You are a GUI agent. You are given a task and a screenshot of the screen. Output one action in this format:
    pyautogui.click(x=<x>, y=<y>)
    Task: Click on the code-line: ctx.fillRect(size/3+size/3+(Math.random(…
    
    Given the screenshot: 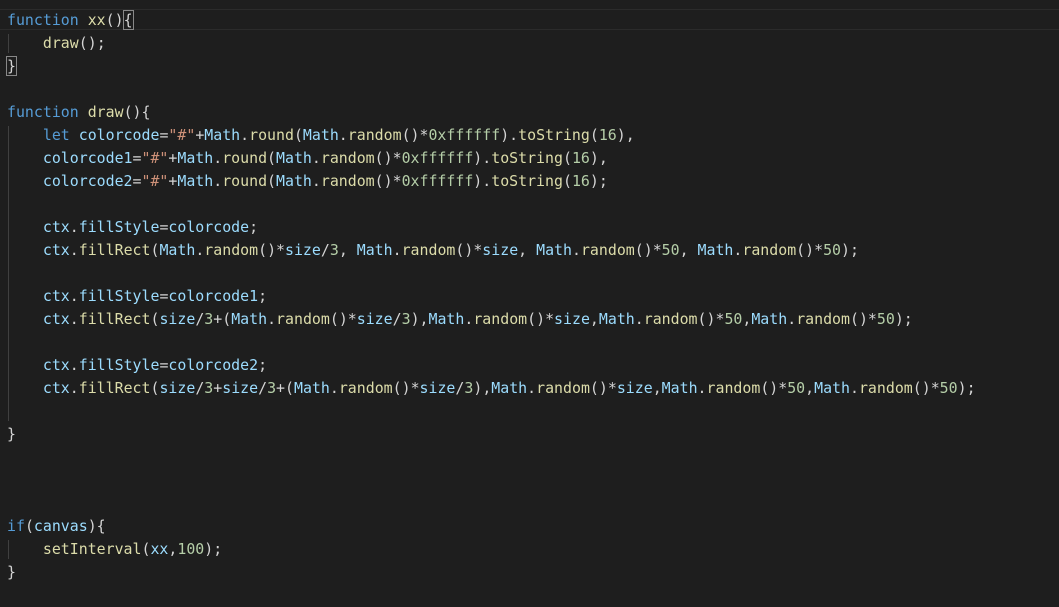 What is the action you would take?
    pyautogui.click(x=491, y=388)
    